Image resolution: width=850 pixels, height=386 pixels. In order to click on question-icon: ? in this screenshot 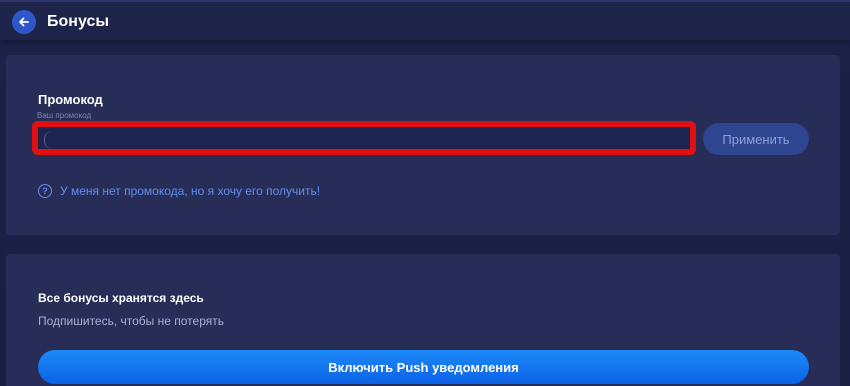, I will do `click(45, 191)`.